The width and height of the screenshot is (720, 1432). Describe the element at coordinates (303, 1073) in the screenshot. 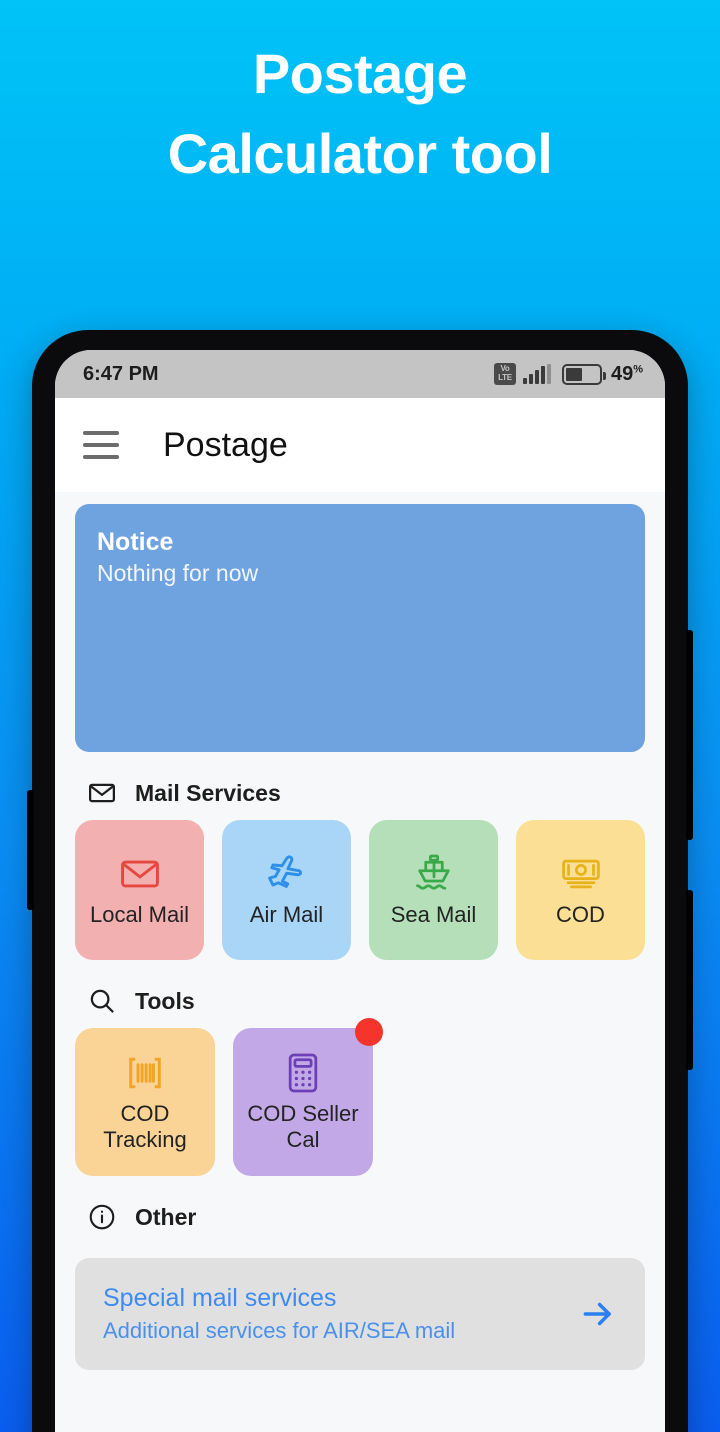

I see `calculator-icon` at that location.